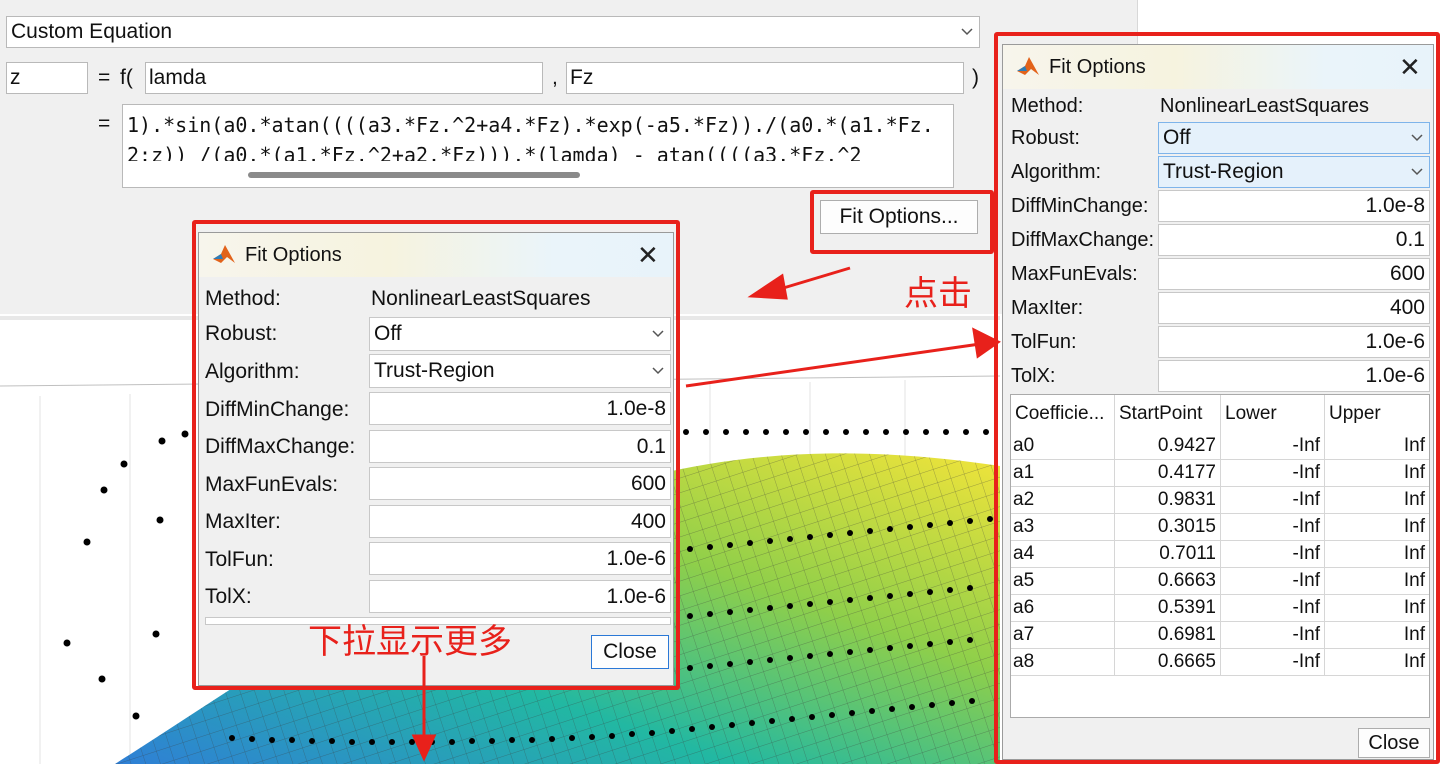 The image size is (1440, 764). What do you see at coordinates (410, 642) in the screenshot?
I see `scroll-annotation: 下拉显示更多` at bounding box center [410, 642].